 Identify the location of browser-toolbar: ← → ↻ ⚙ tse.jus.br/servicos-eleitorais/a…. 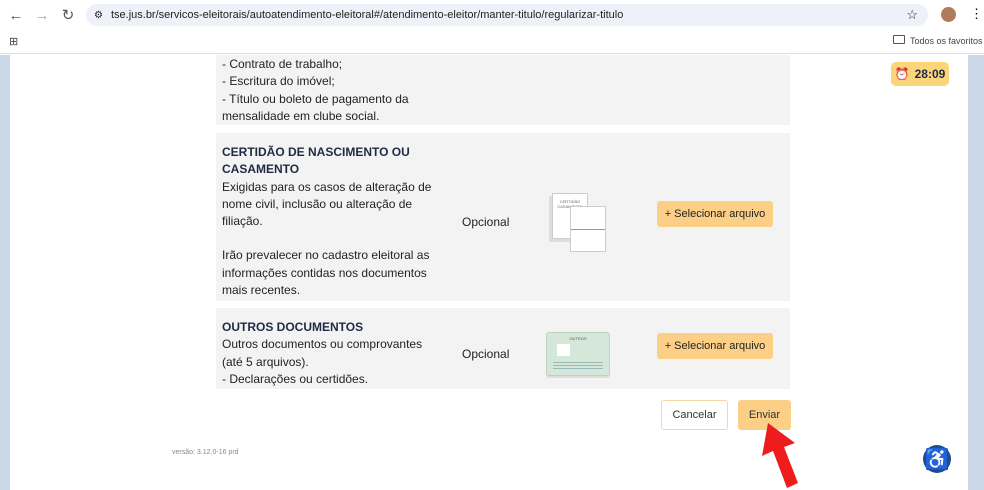
(492, 15).